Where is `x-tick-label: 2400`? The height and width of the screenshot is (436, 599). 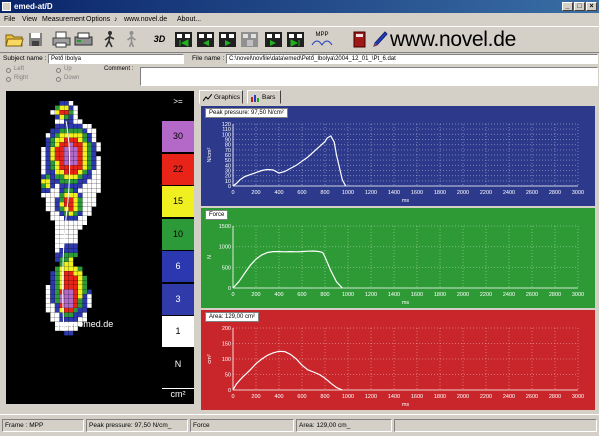 x-tick-label: 2400 is located at coordinates (509, 193).